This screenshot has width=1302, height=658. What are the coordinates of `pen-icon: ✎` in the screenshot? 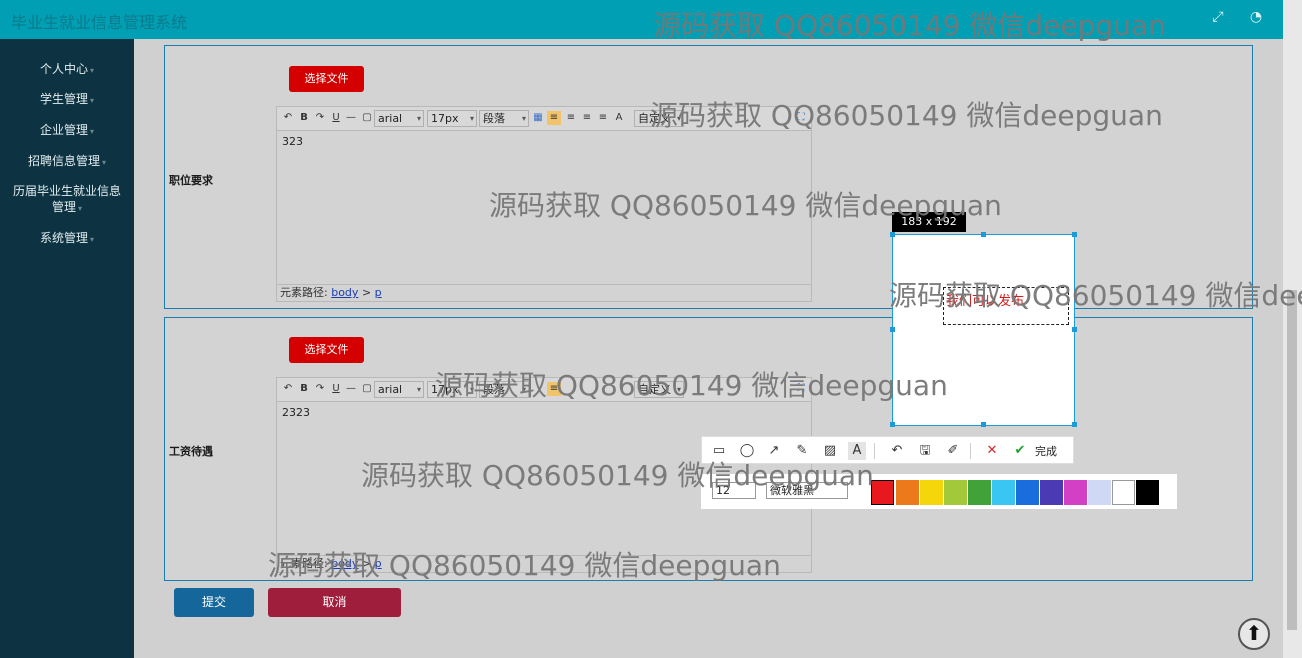 It's located at (802, 451).